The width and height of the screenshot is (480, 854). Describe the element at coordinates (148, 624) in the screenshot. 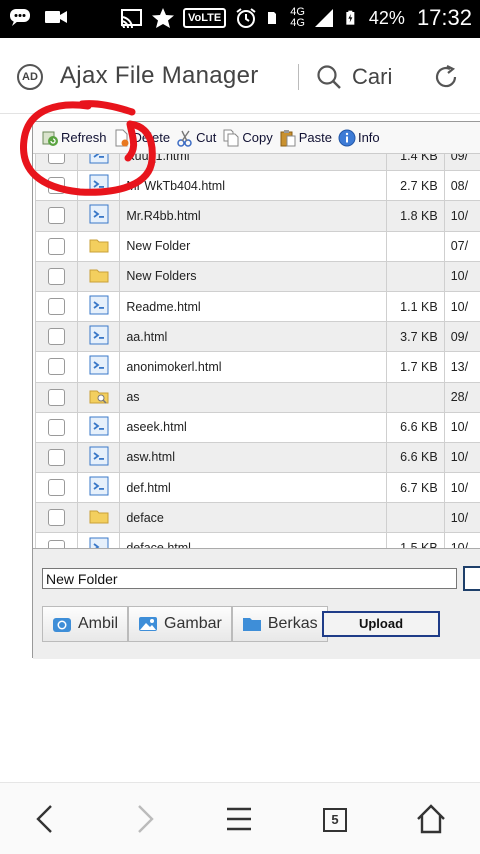

I see `image-icon` at that location.